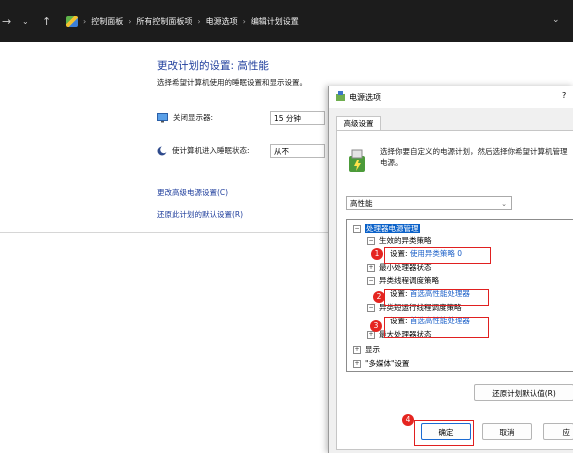 The image size is (573, 453). I want to click on step-badge: 1, so click(377, 254).